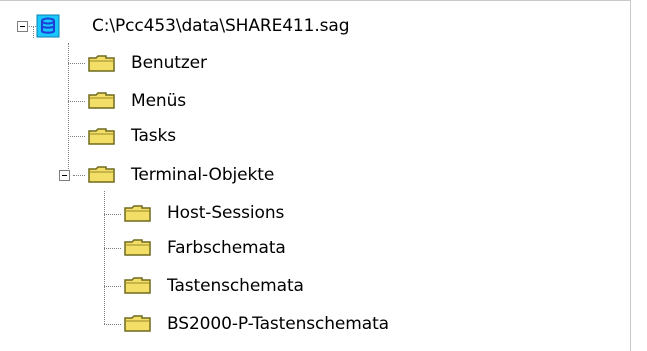 The width and height of the screenshot is (647, 351). Describe the element at coordinates (153, 136) in the screenshot. I see `tree-node-tasks-label: Tasks` at that location.